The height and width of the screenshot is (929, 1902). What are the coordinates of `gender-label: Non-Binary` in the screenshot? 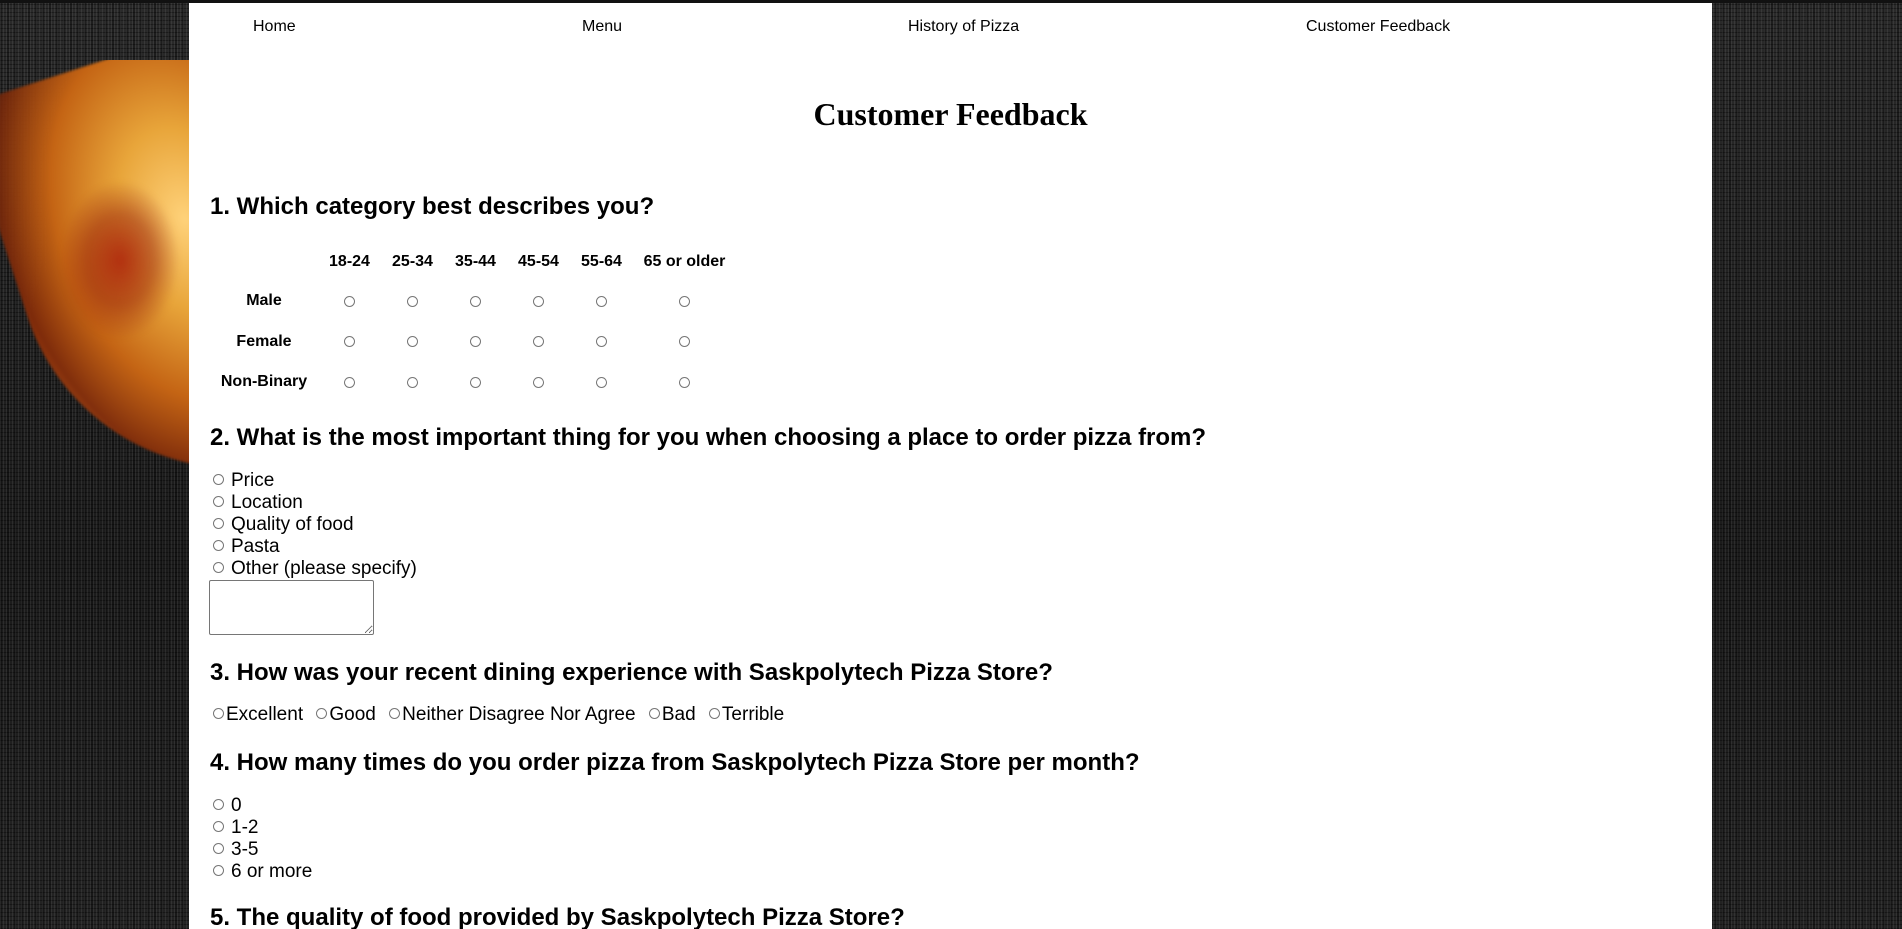 It's located at (264, 382).